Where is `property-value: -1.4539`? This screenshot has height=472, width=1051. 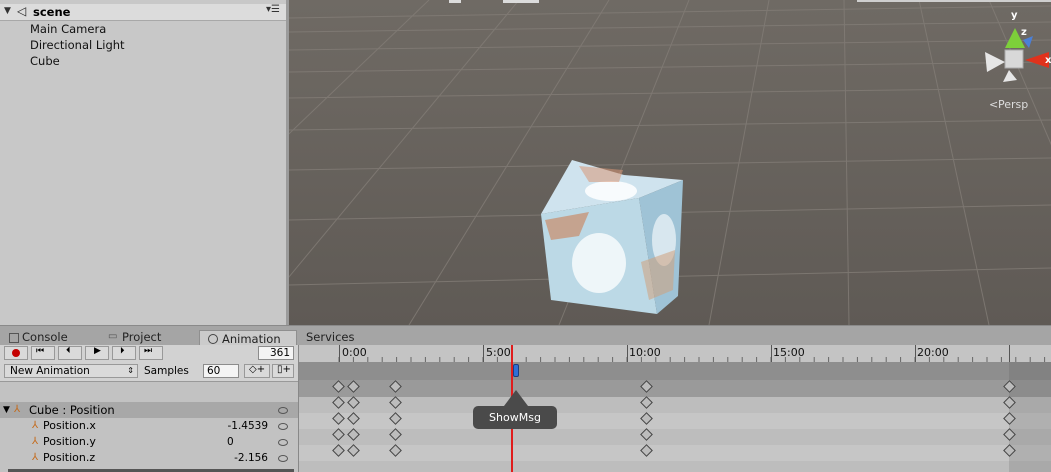 property-value: -1.4539 is located at coordinates (247, 426).